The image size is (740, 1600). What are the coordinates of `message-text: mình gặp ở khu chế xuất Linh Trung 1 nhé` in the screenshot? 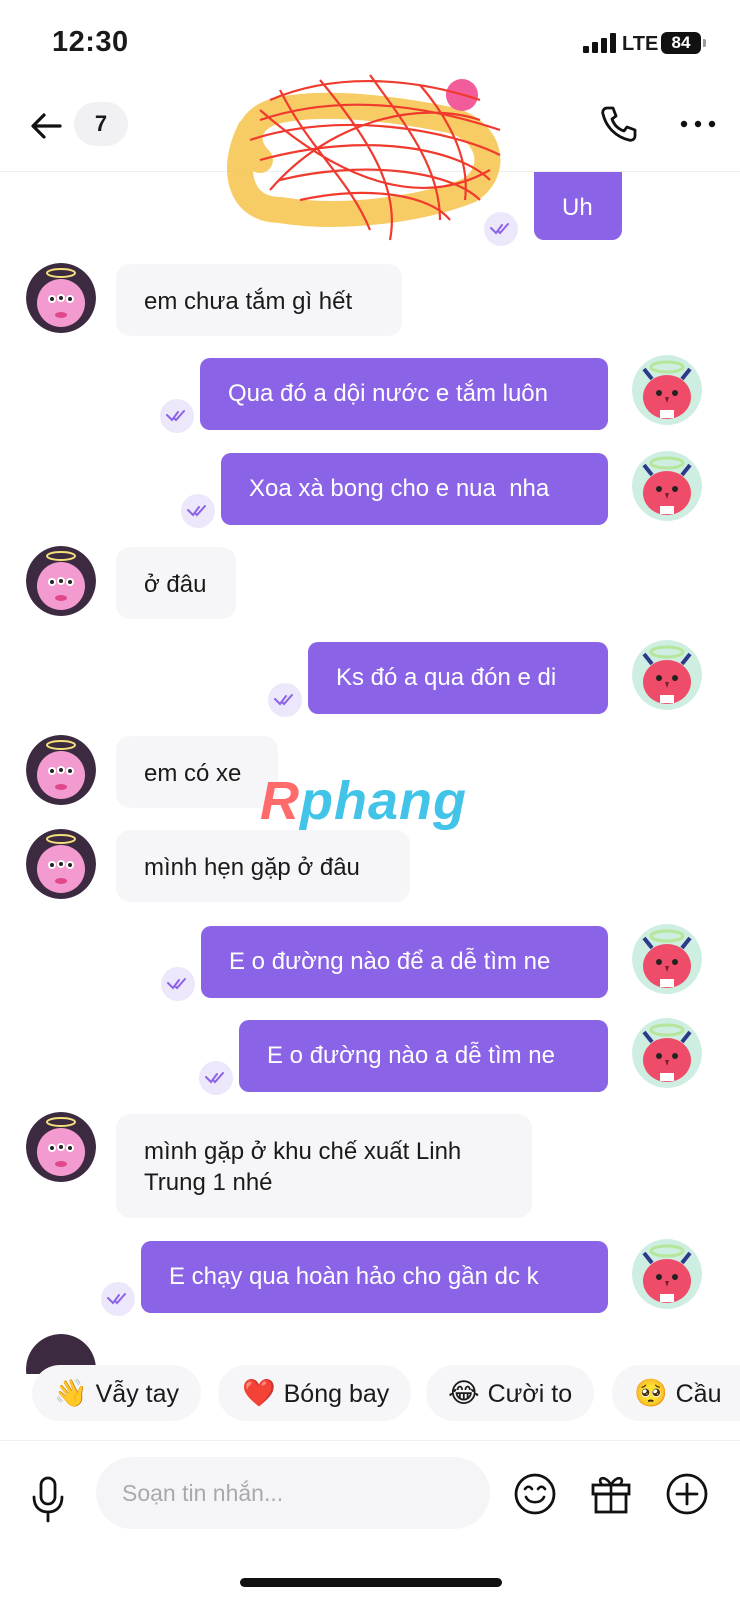 It's located at (303, 1167).